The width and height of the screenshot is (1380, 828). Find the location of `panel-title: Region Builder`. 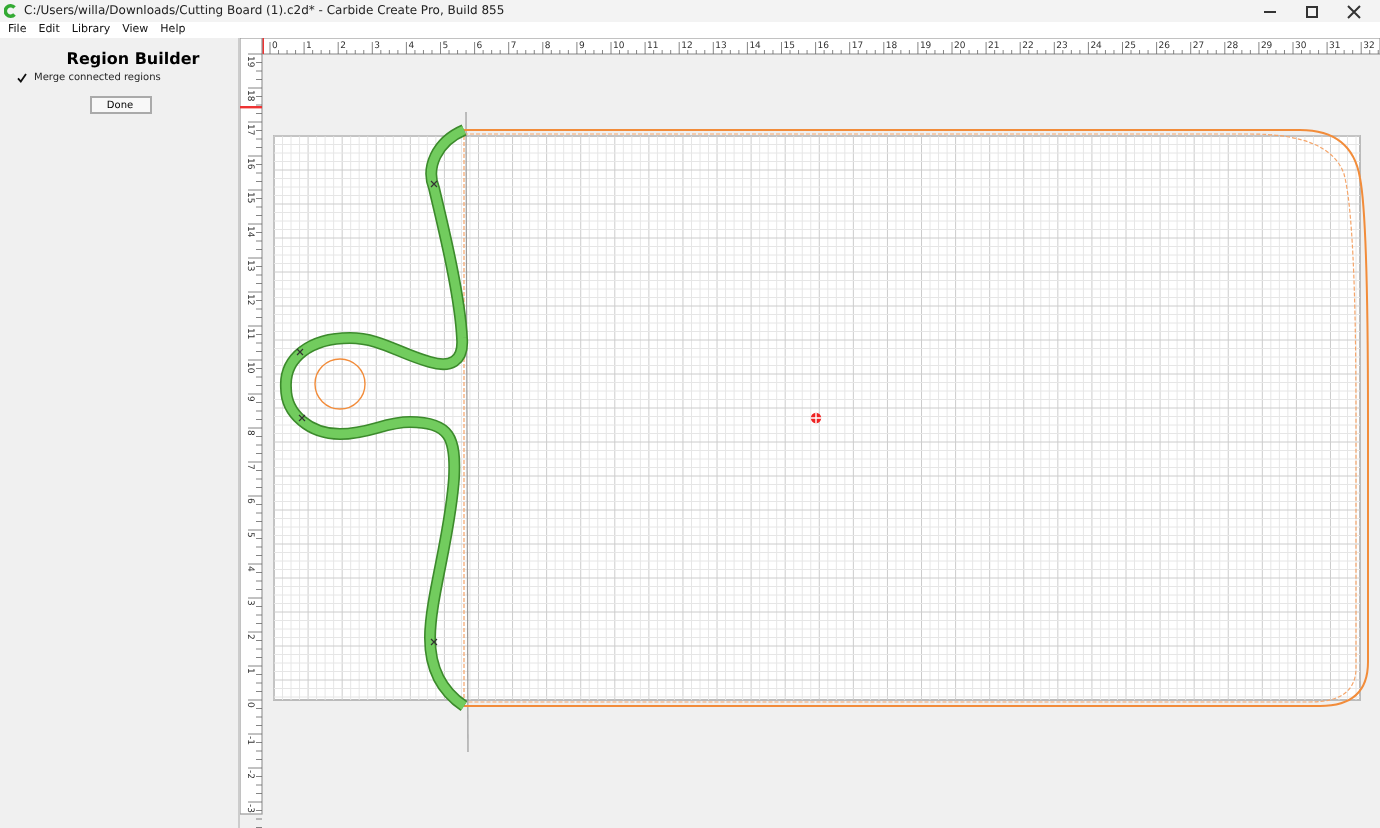

panel-title: Region Builder is located at coordinates (133, 59).